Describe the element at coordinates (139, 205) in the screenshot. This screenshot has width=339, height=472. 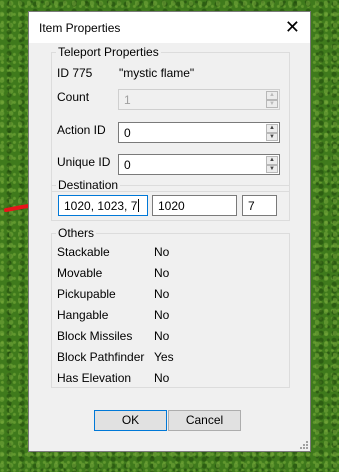
I see `text-caret` at that location.